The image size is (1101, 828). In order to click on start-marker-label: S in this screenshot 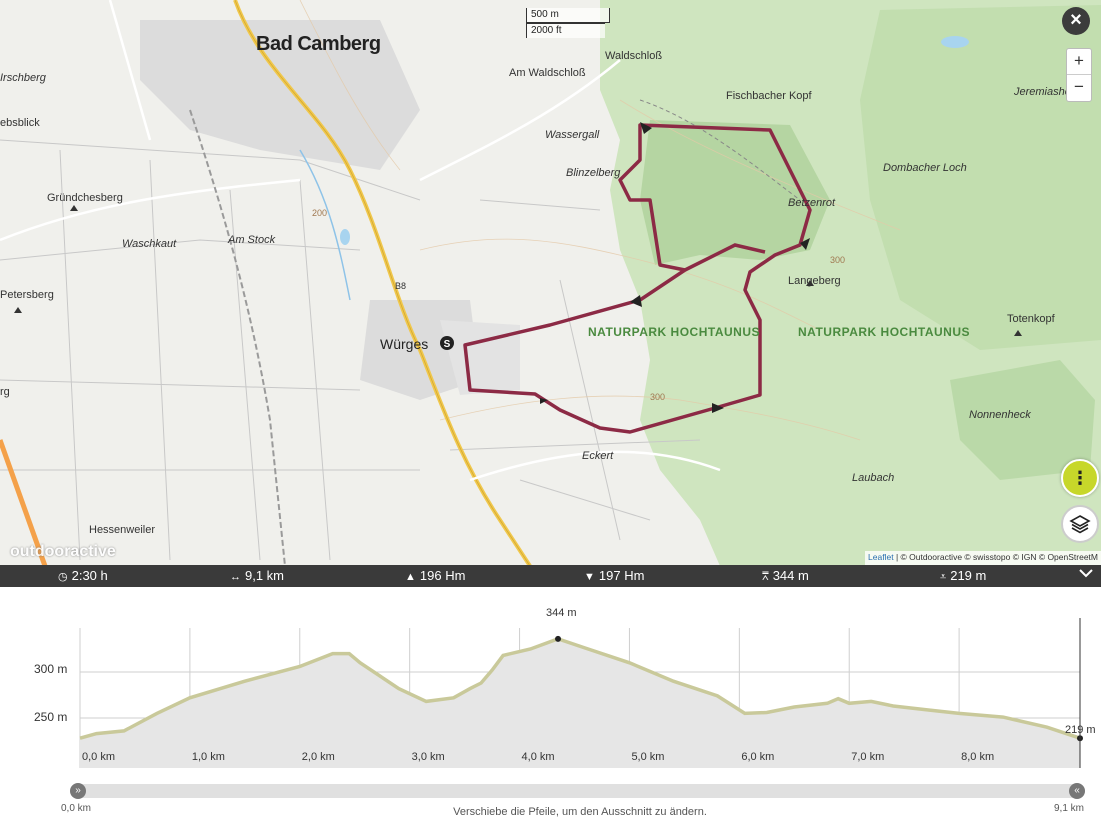, I will do `click(447, 344)`.